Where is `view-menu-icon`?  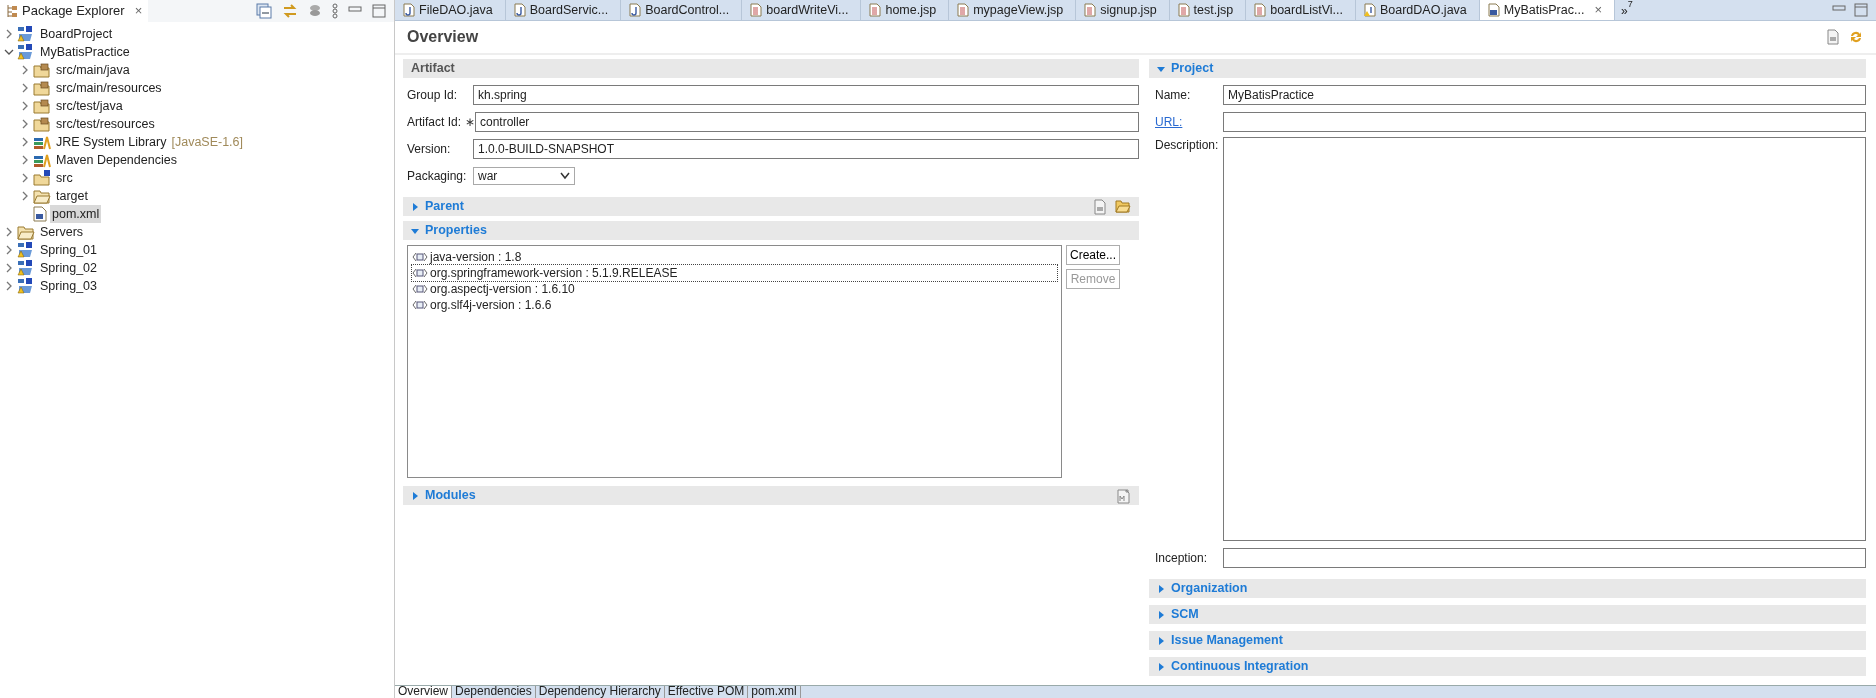
view-menu-icon is located at coordinates (335, 11).